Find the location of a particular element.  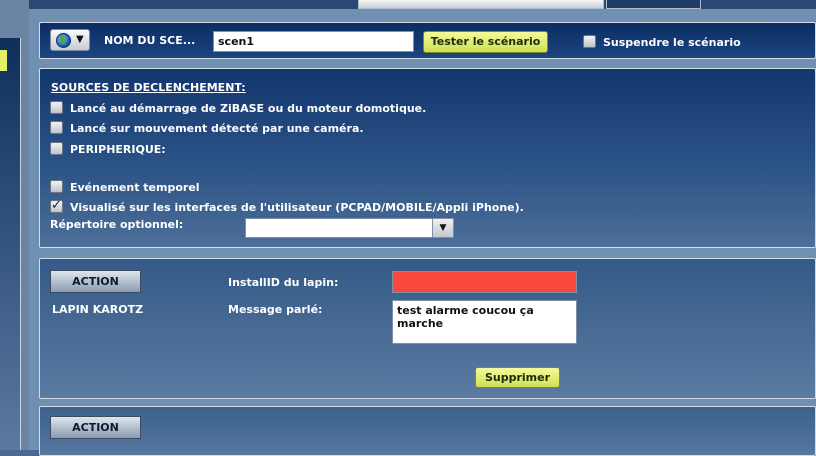

camera-checkbox is located at coordinates (56, 127).